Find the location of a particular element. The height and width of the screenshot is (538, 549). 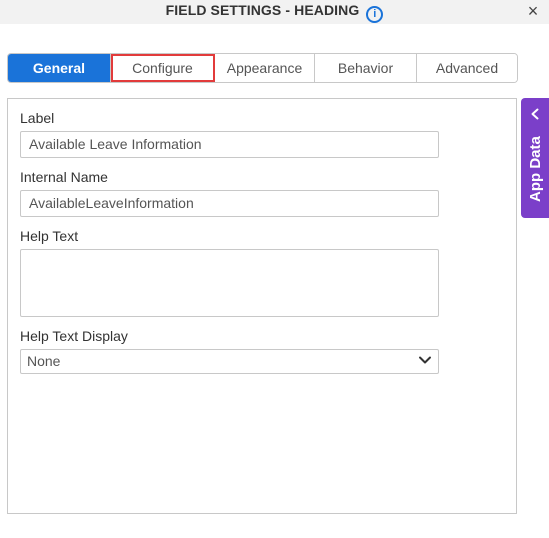

tab-advanced: Advanced is located at coordinates (467, 68).